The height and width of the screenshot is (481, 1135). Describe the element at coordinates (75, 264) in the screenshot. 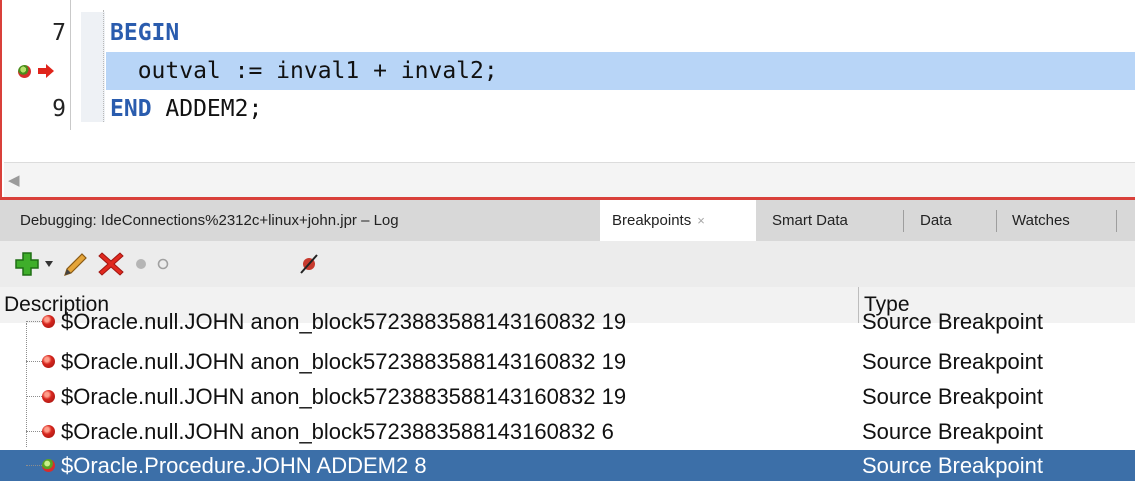

I see `edit-pencil-icon` at that location.